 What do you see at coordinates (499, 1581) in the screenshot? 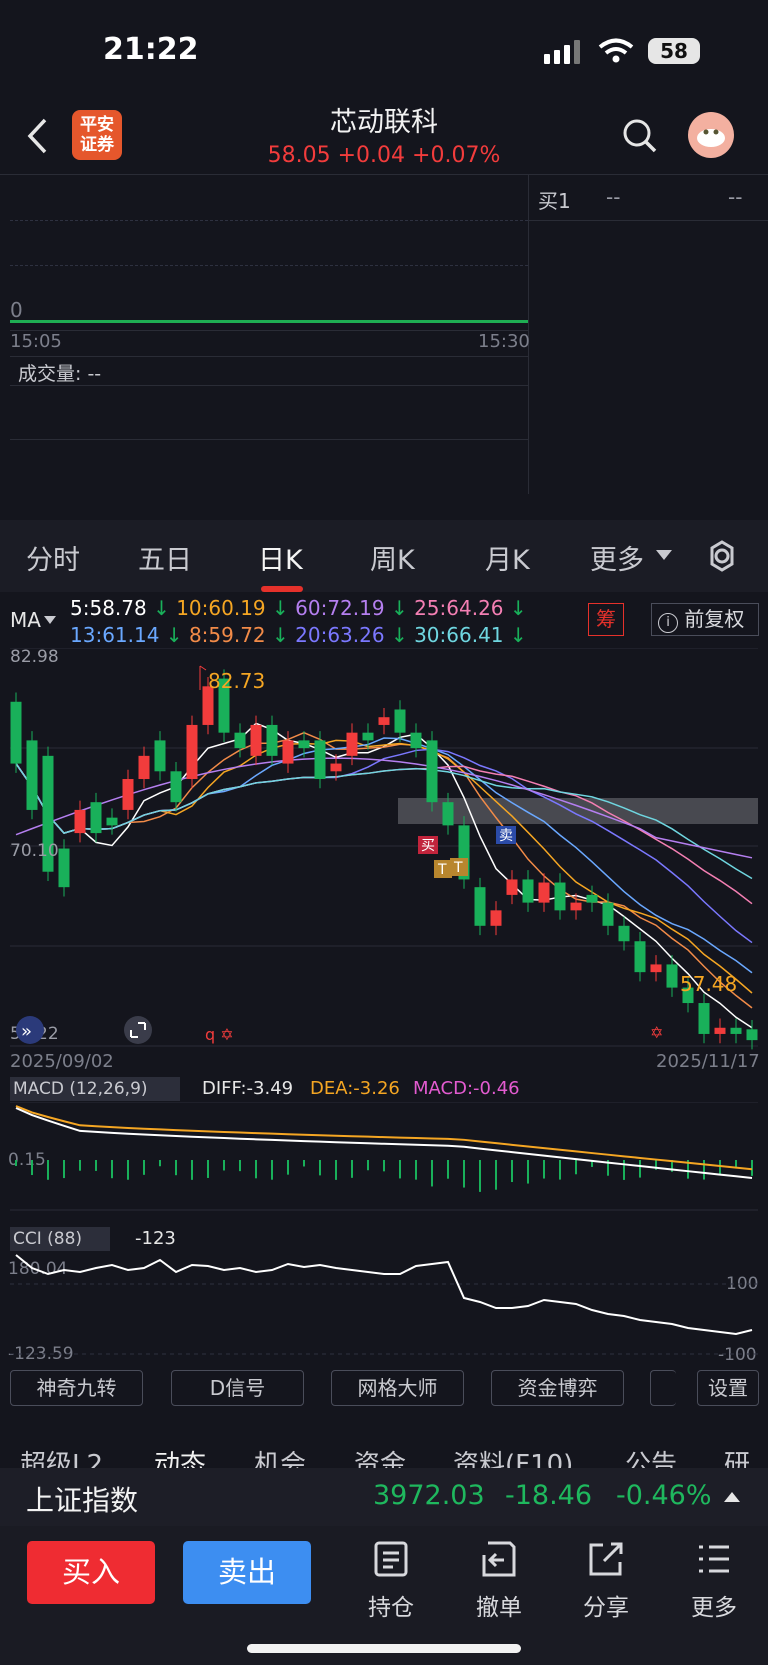
I see `cancel-order-button: 撤单` at bounding box center [499, 1581].